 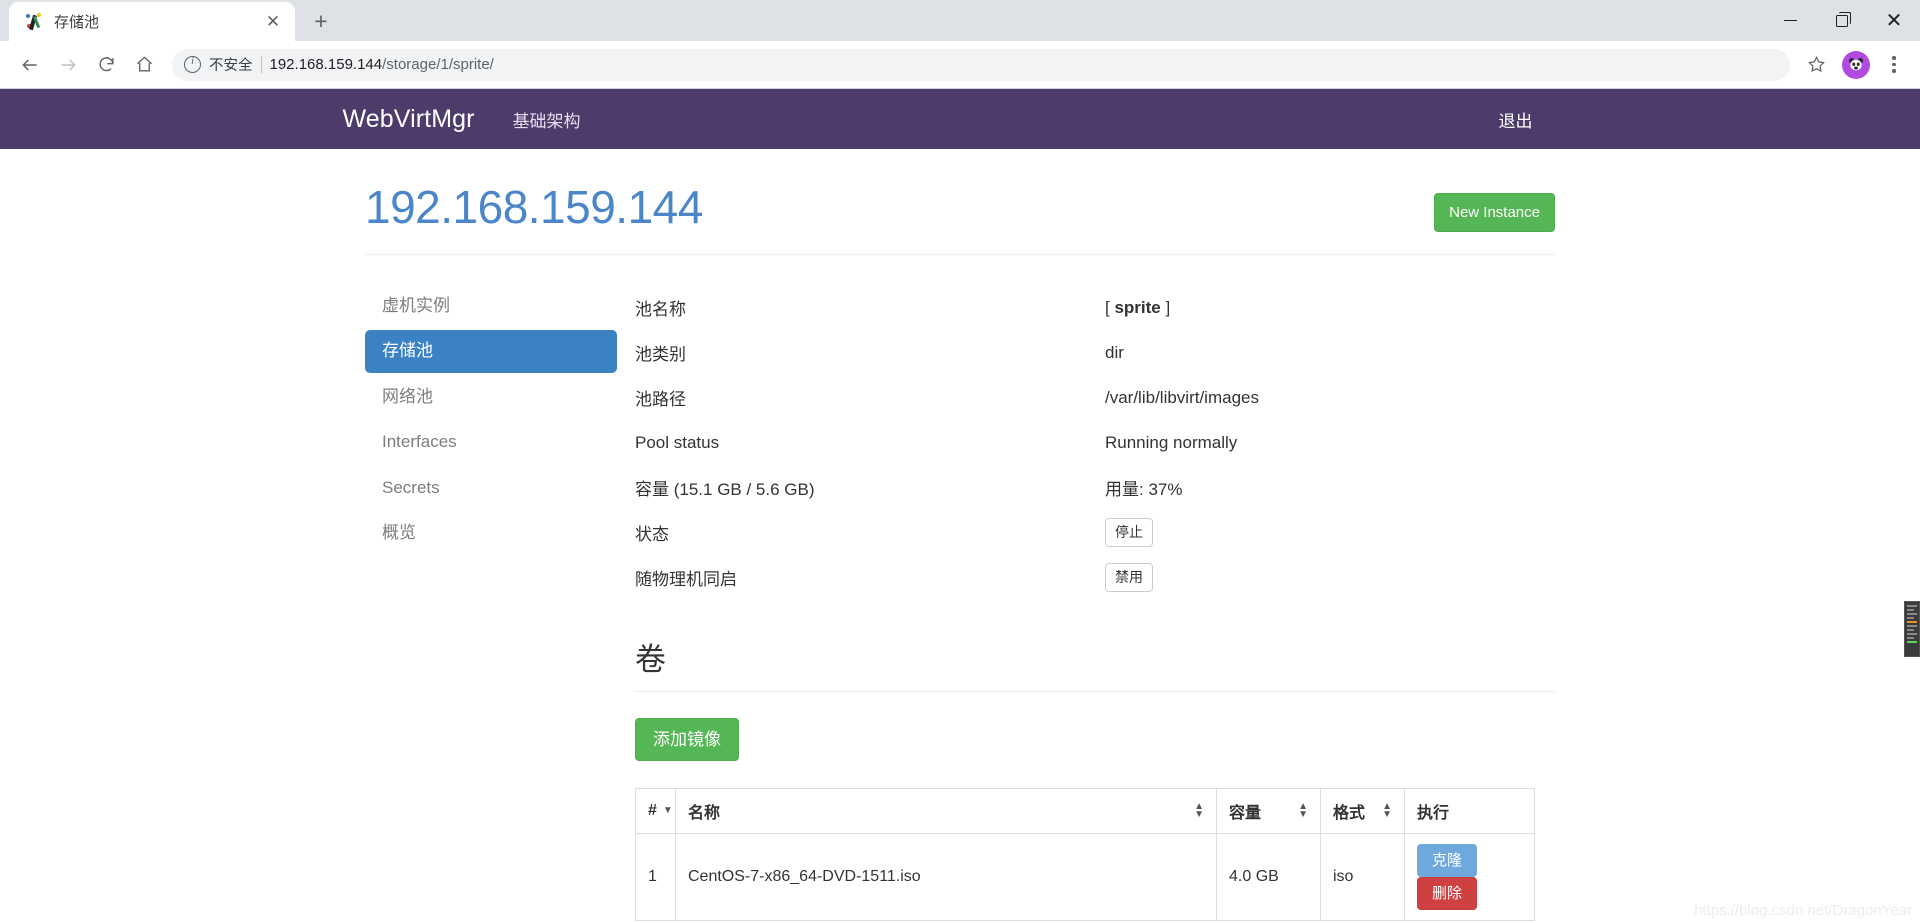 What do you see at coordinates (1494, 212) in the screenshot?
I see `new-instance-button: New Instance` at bounding box center [1494, 212].